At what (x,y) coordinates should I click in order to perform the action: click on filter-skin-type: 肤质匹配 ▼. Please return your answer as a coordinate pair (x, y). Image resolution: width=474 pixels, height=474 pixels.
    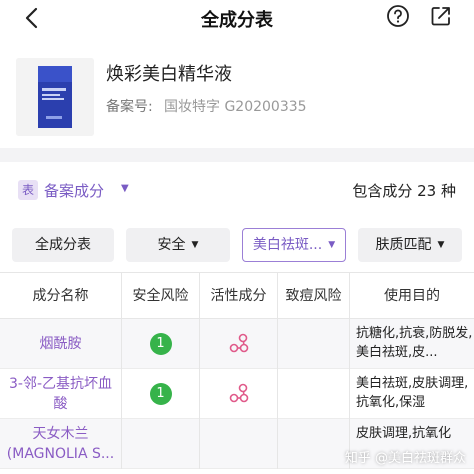
    Looking at the image, I should click on (410, 245).